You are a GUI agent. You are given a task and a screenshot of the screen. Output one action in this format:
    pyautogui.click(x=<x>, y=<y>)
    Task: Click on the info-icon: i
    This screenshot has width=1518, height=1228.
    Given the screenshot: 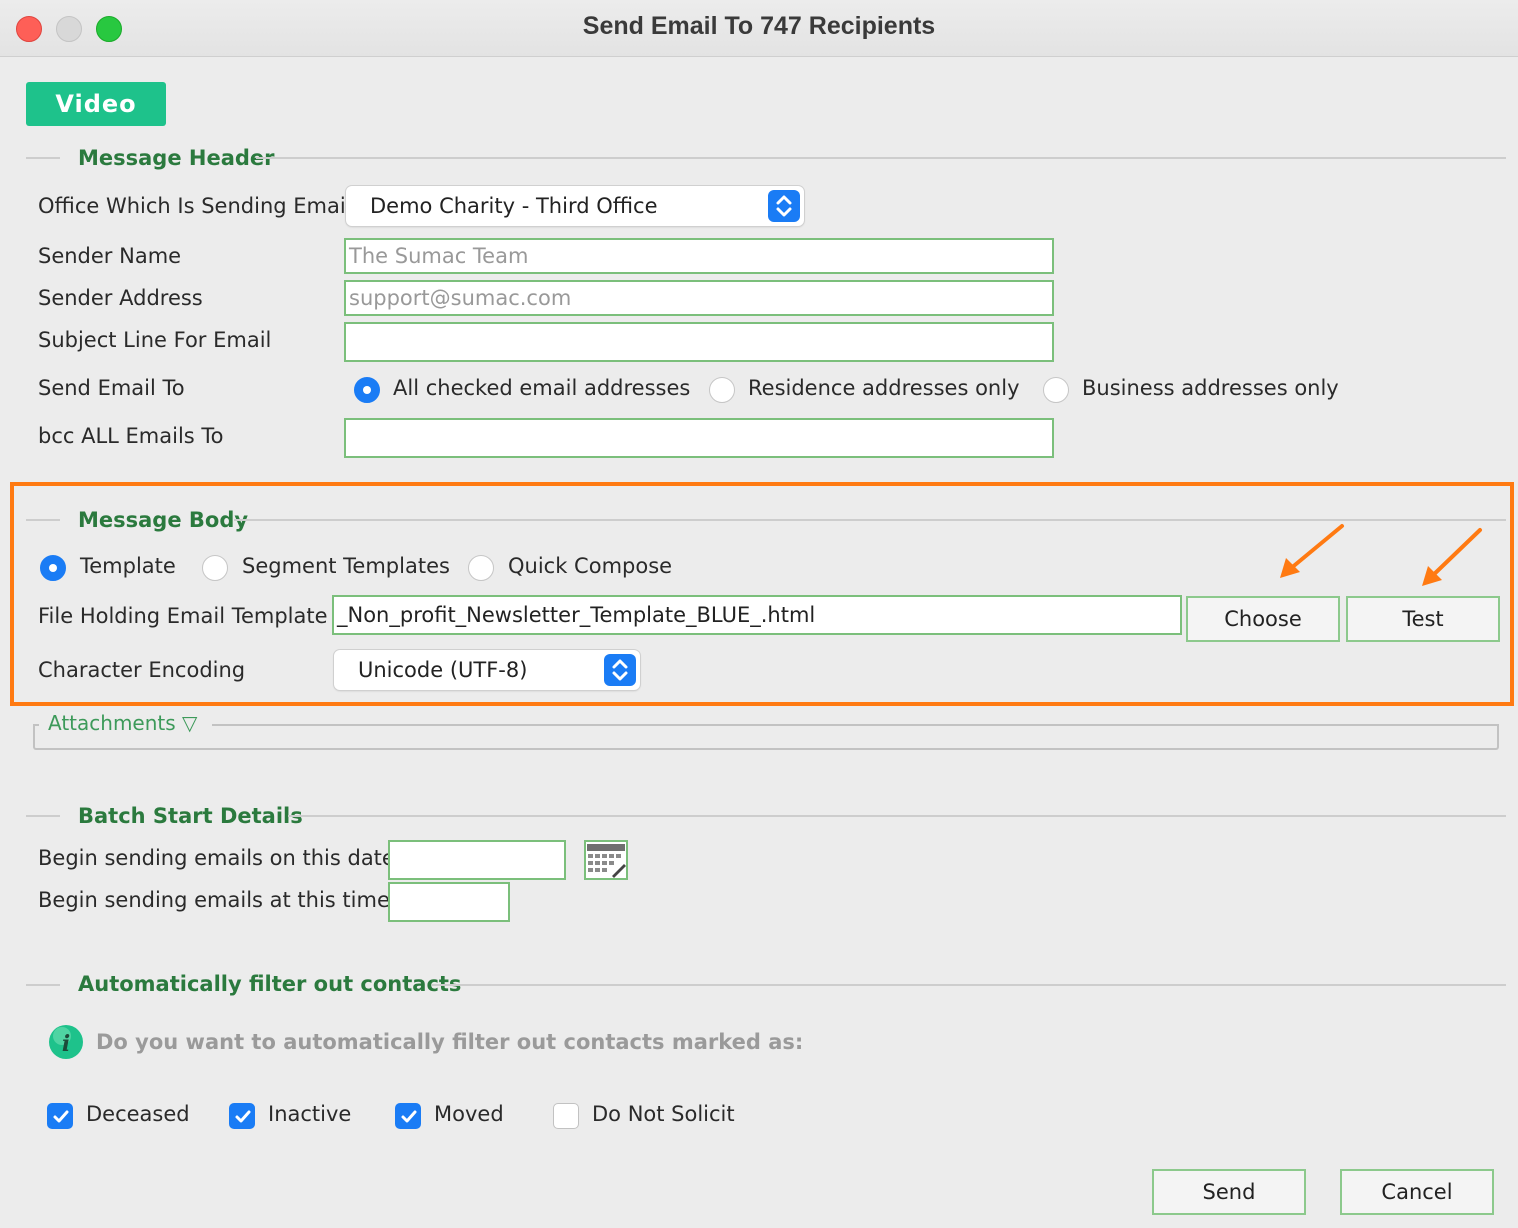 What is the action you would take?
    pyautogui.click(x=66, y=1042)
    